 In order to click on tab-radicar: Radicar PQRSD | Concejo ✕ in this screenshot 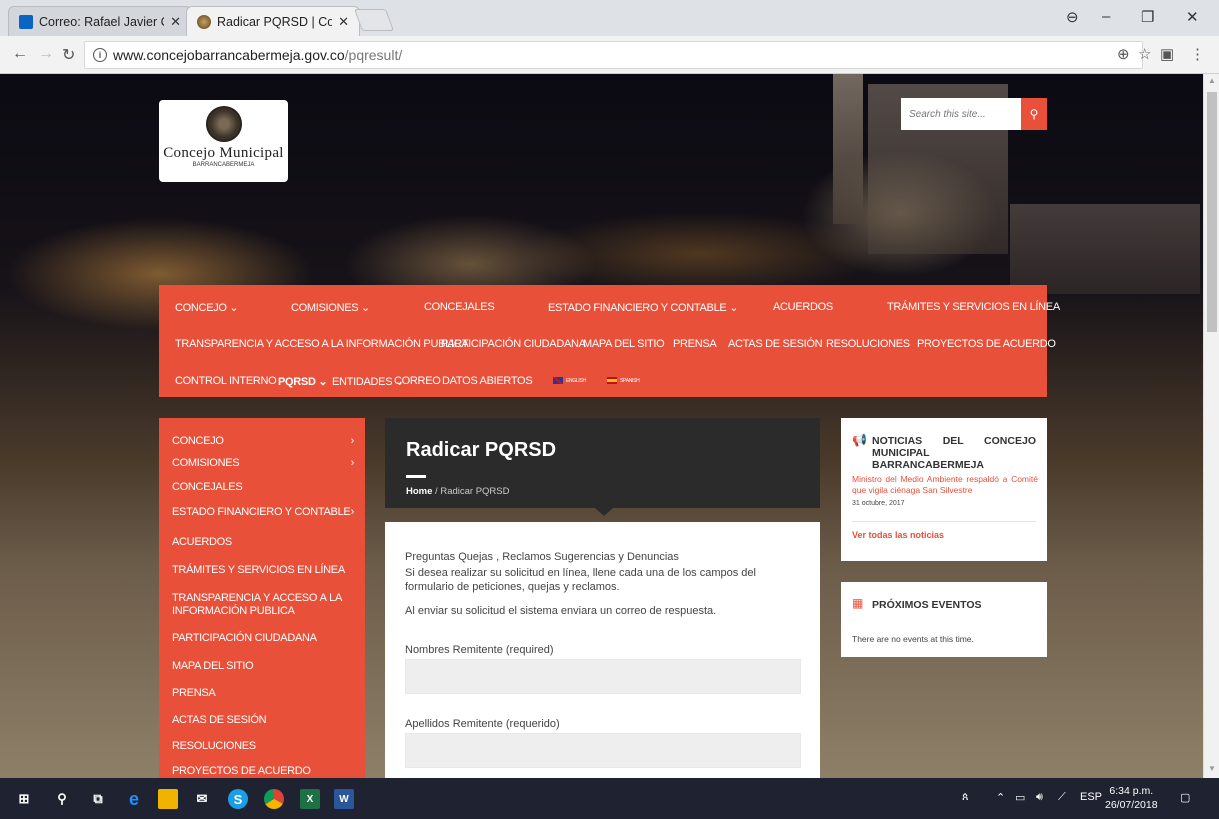, I will do `click(273, 21)`.